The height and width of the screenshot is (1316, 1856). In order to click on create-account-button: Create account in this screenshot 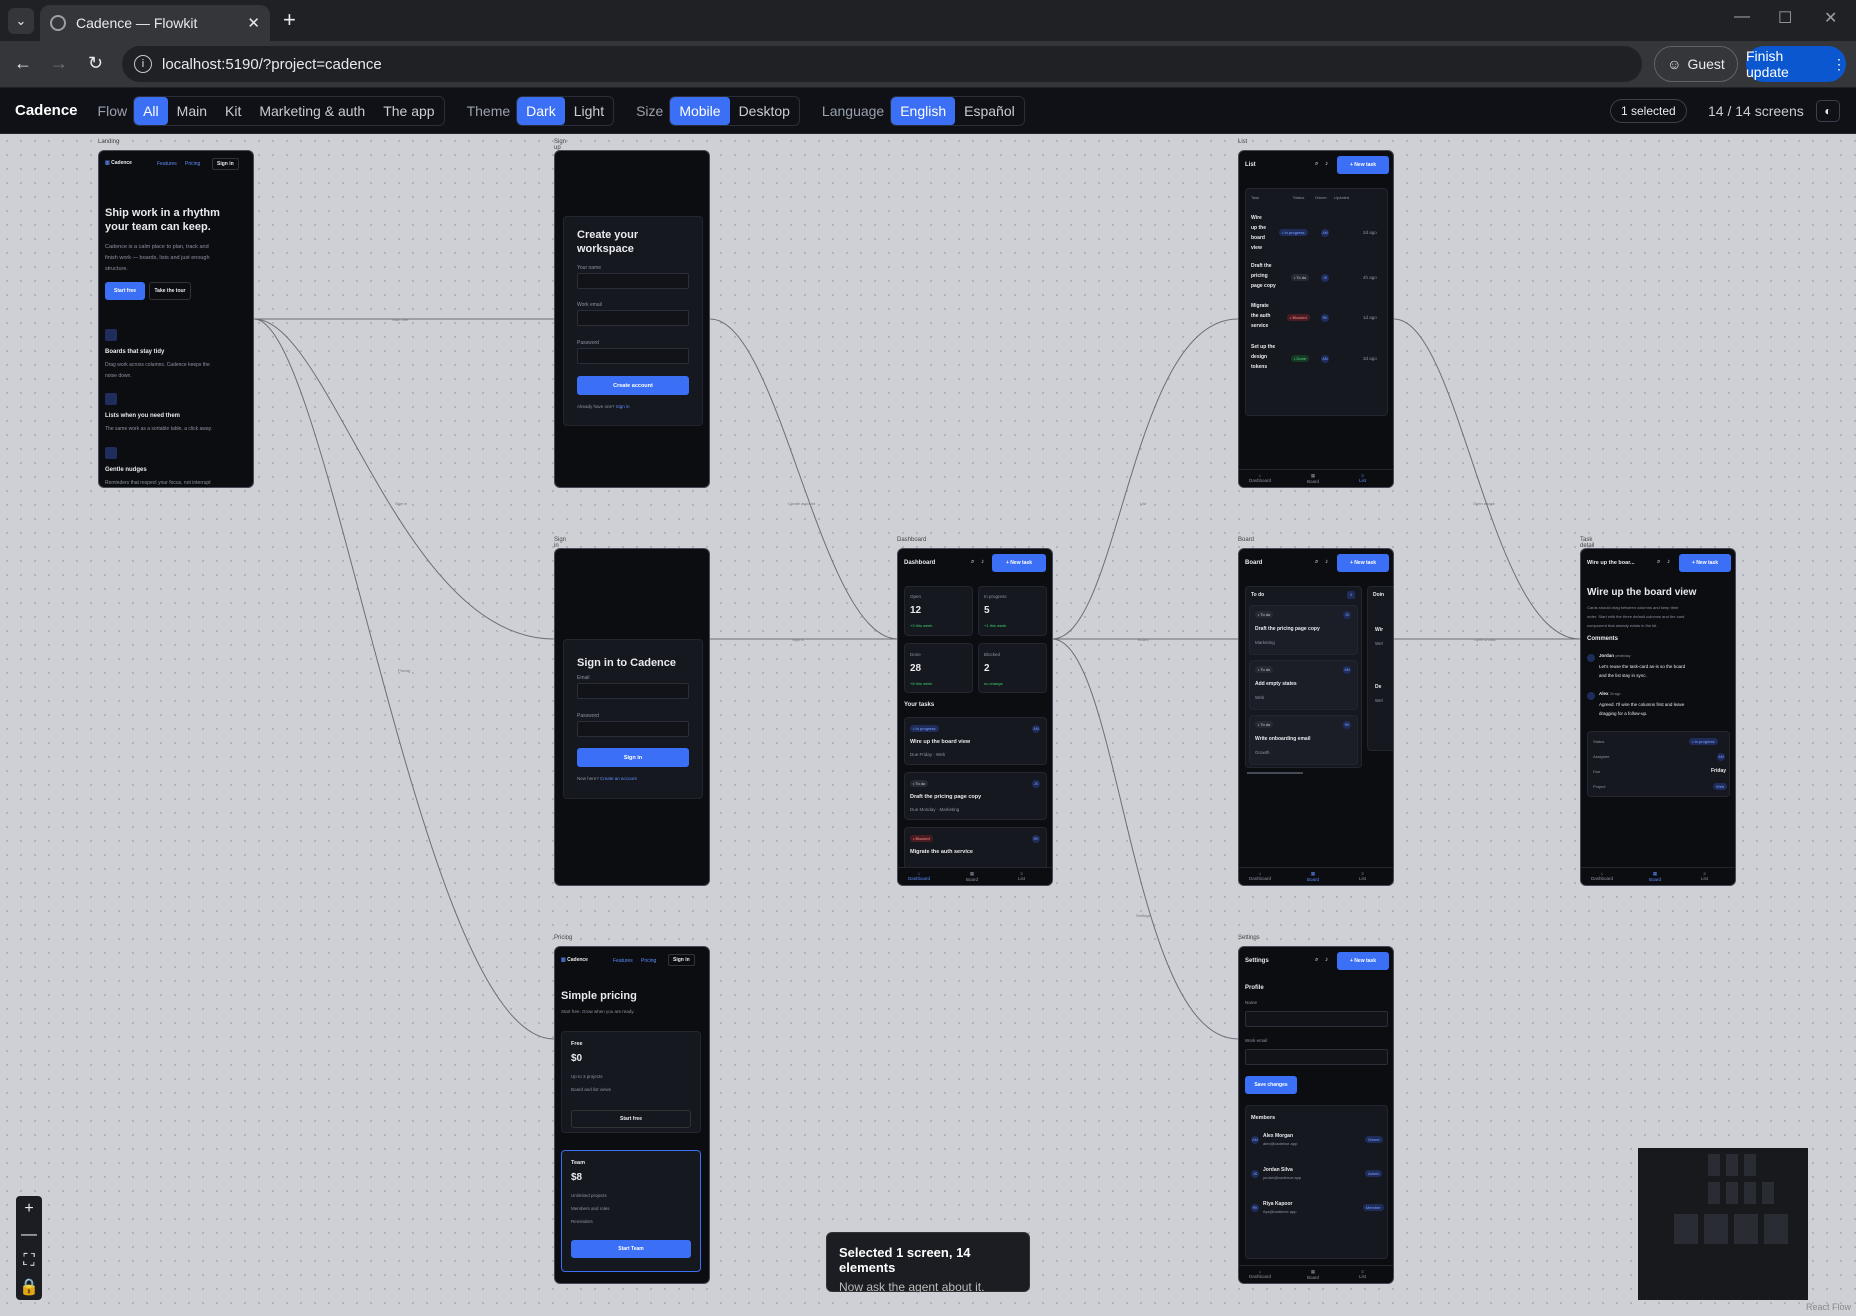, I will do `click(633, 385)`.